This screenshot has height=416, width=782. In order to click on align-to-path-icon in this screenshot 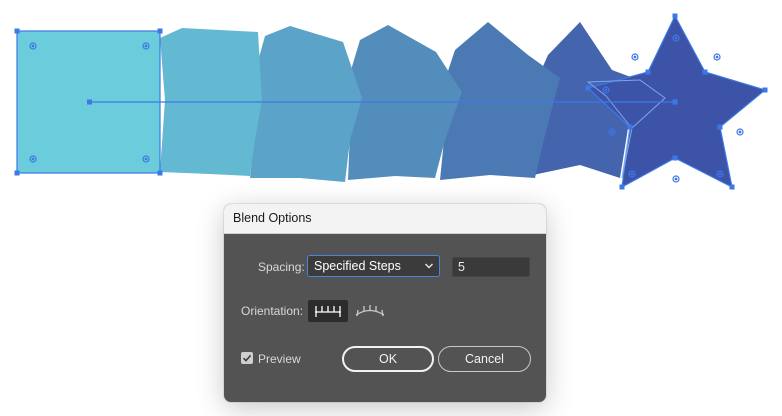, I will do `click(370, 311)`.